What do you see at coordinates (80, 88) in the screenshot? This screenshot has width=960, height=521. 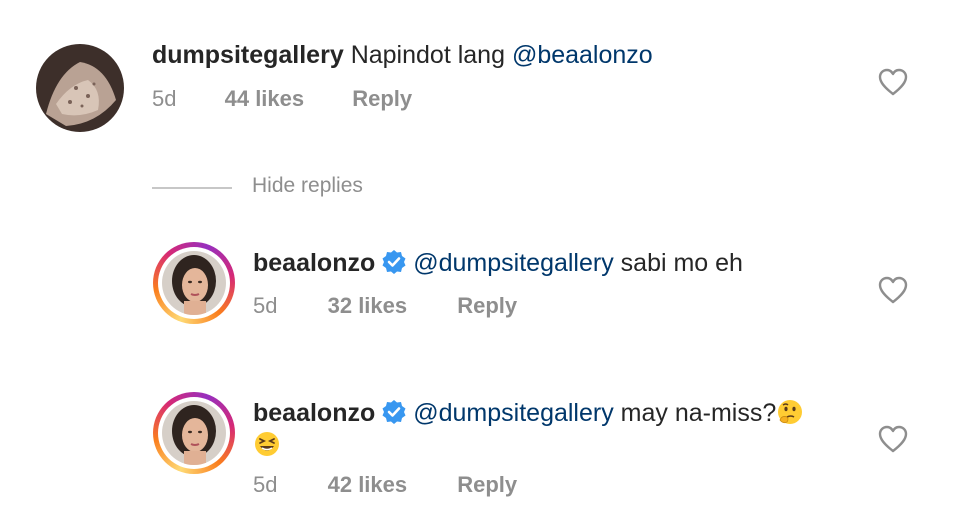 I see `avatar-dumpsitegallery` at bounding box center [80, 88].